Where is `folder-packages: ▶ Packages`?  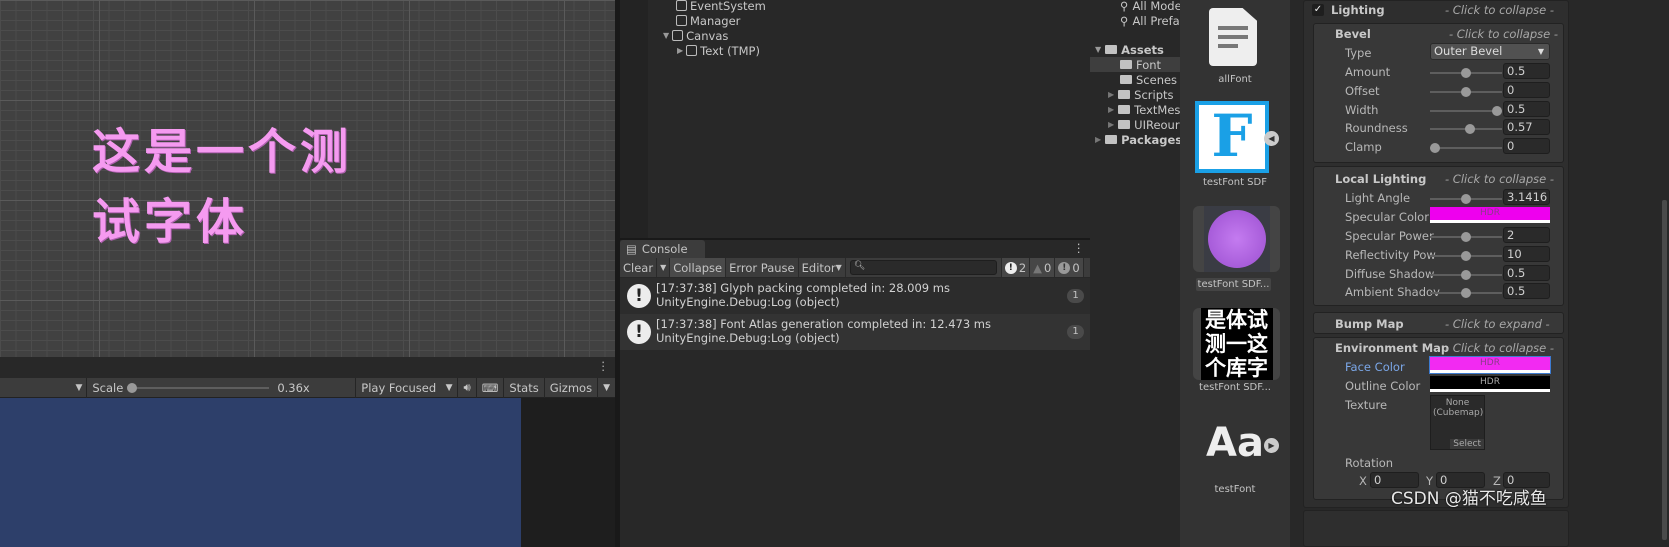 folder-packages: ▶ Packages is located at coordinates (1135, 139).